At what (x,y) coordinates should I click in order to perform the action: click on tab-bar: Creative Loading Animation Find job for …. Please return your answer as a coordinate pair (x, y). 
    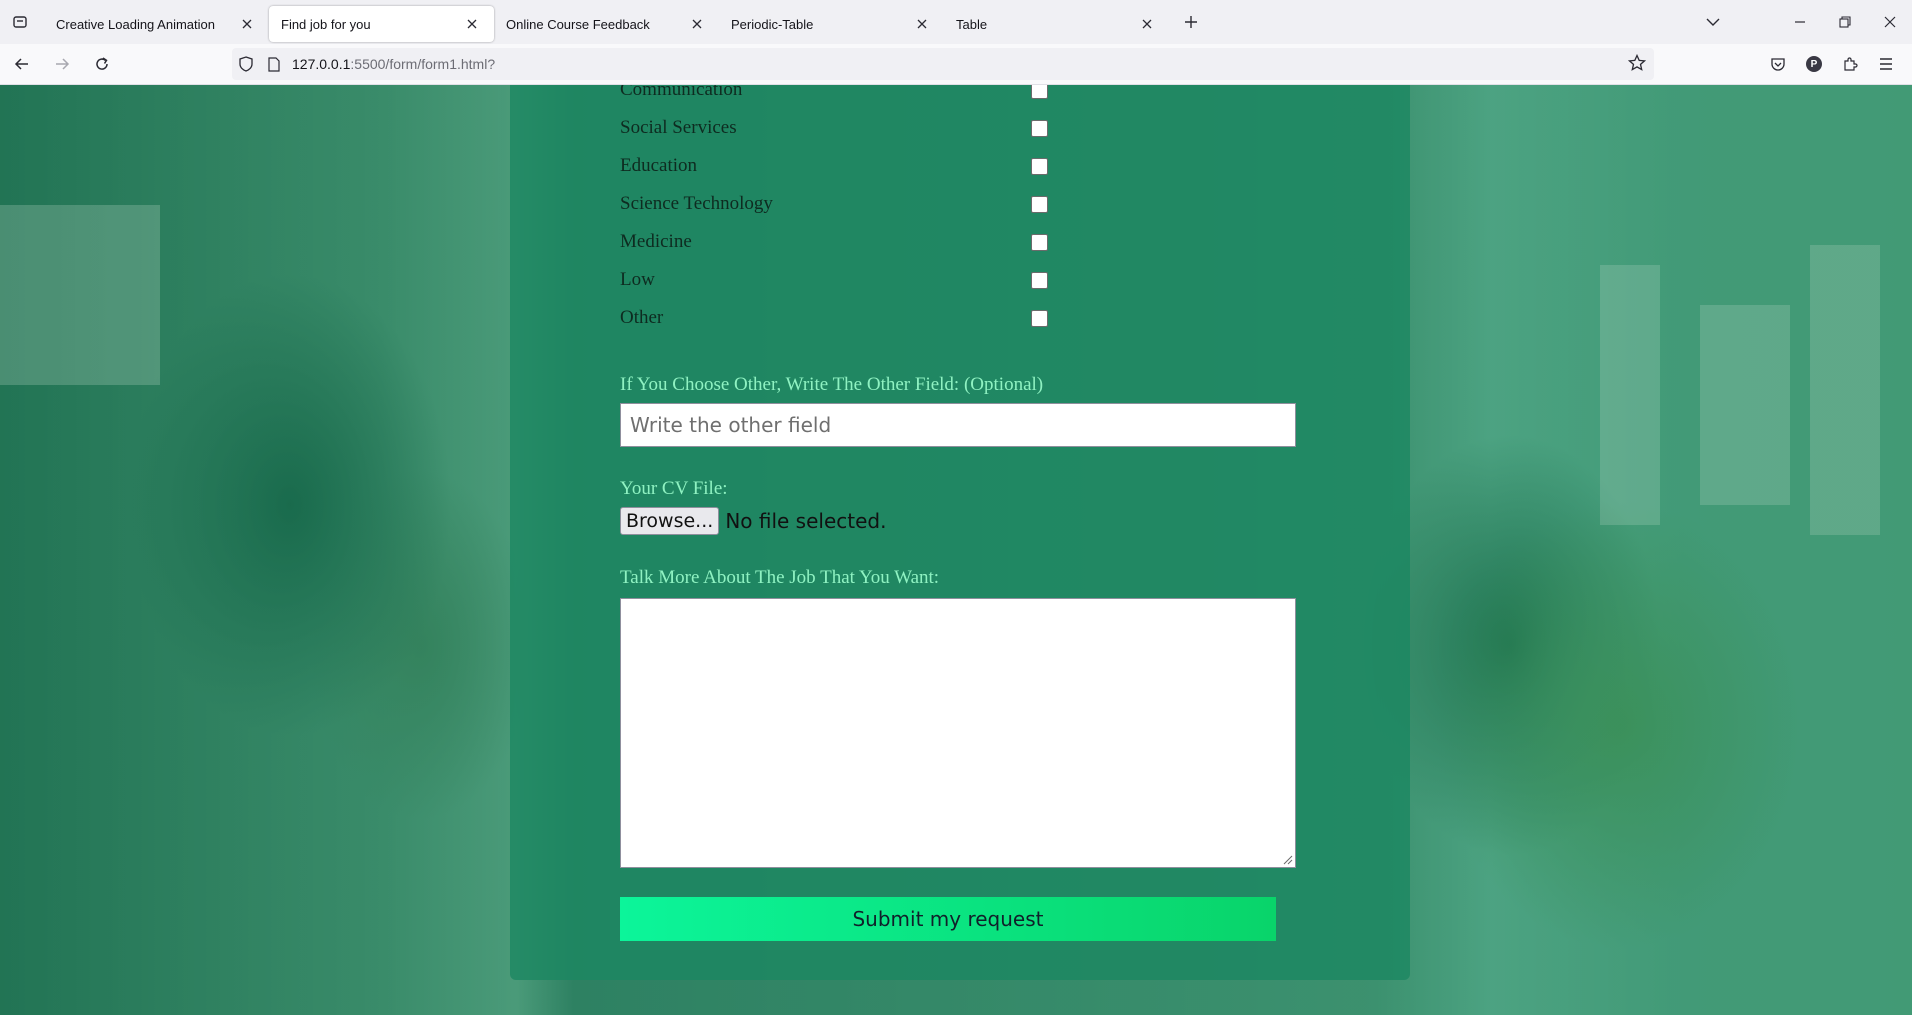
    Looking at the image, I should click on (956, 22).